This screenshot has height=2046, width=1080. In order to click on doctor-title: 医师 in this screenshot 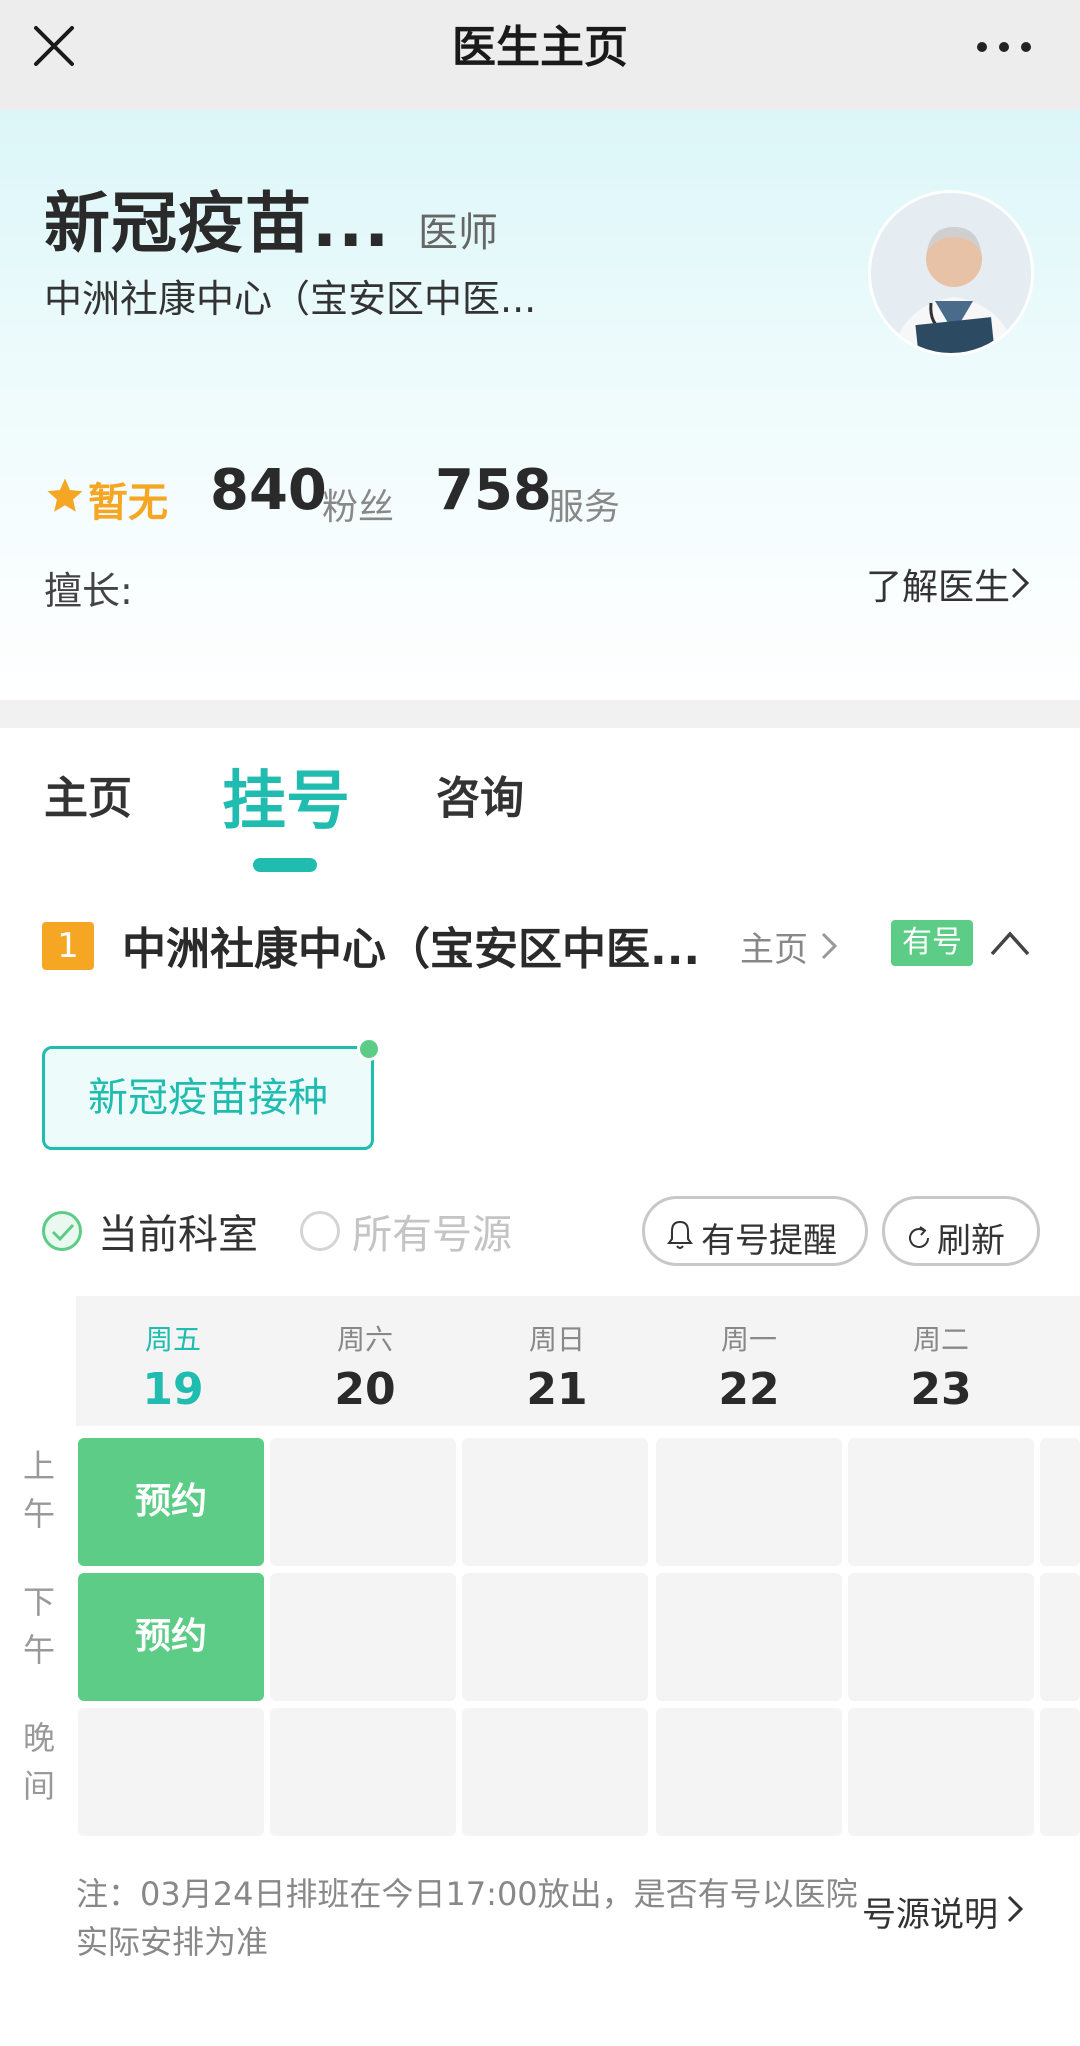, I will do `click(458, 233)`.